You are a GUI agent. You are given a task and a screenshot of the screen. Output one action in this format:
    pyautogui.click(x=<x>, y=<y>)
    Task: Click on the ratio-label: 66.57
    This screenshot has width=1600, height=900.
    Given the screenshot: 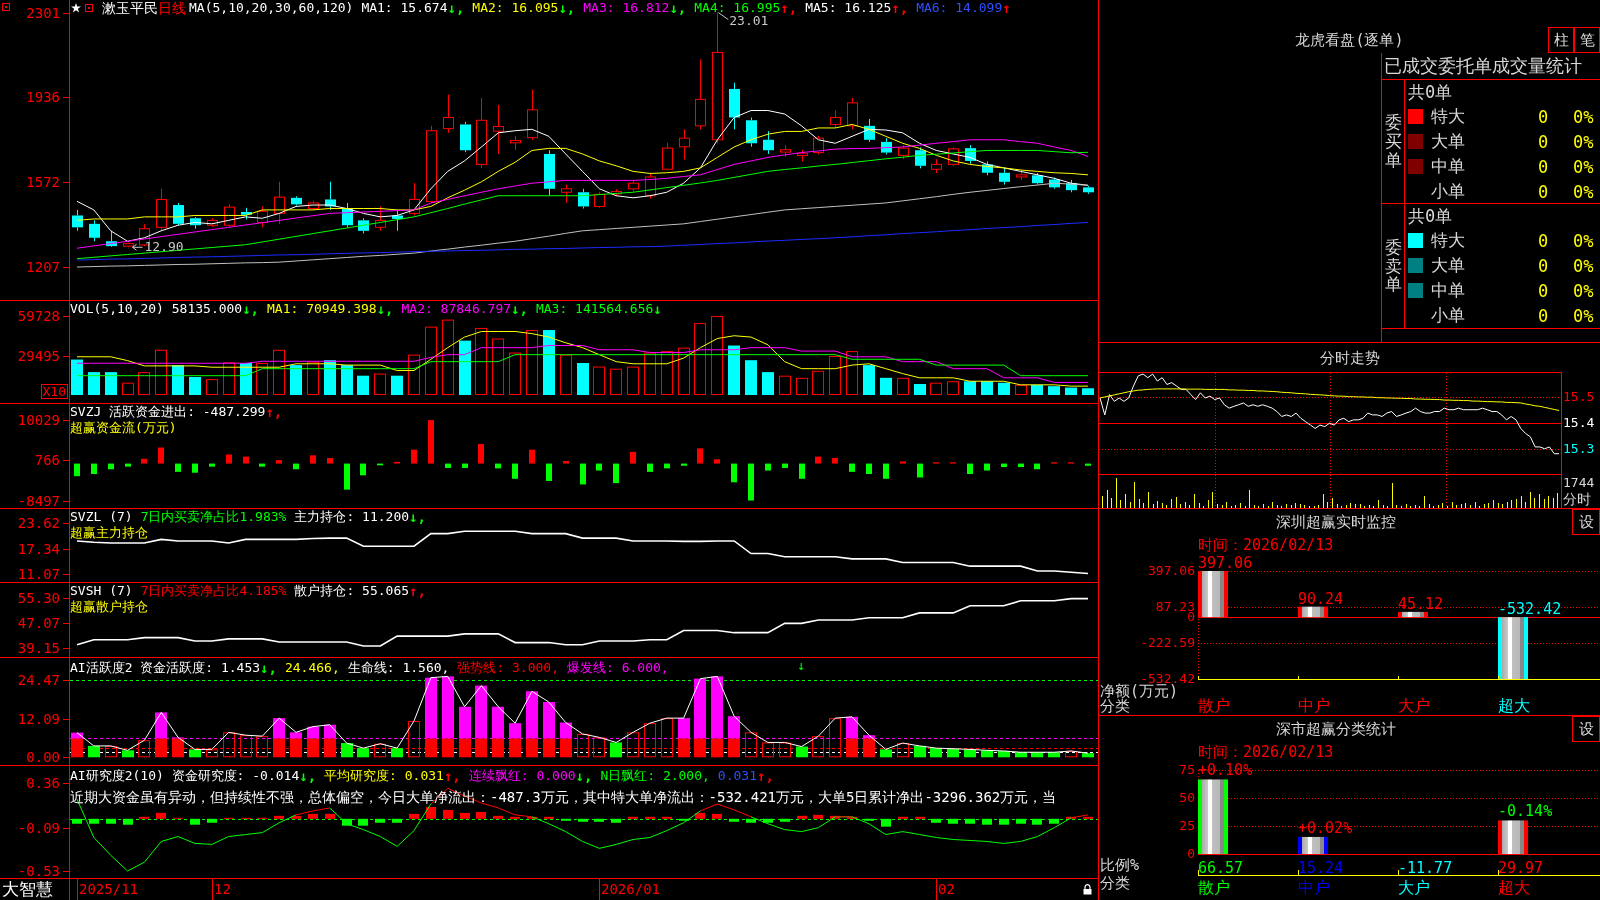 What is the action you would take?
    pyautogui.click(x=1221, y=868)
    